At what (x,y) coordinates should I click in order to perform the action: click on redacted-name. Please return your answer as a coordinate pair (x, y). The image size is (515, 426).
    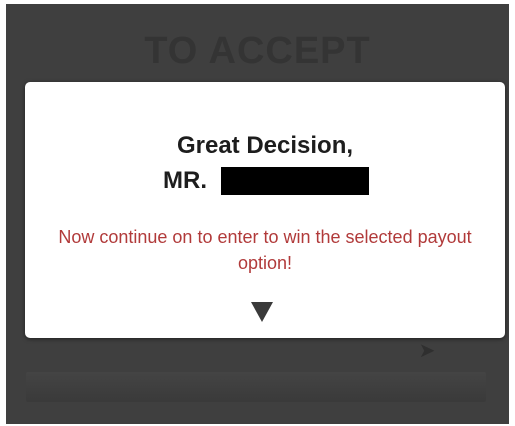
    Looking at the image, I should click on (295, 181).